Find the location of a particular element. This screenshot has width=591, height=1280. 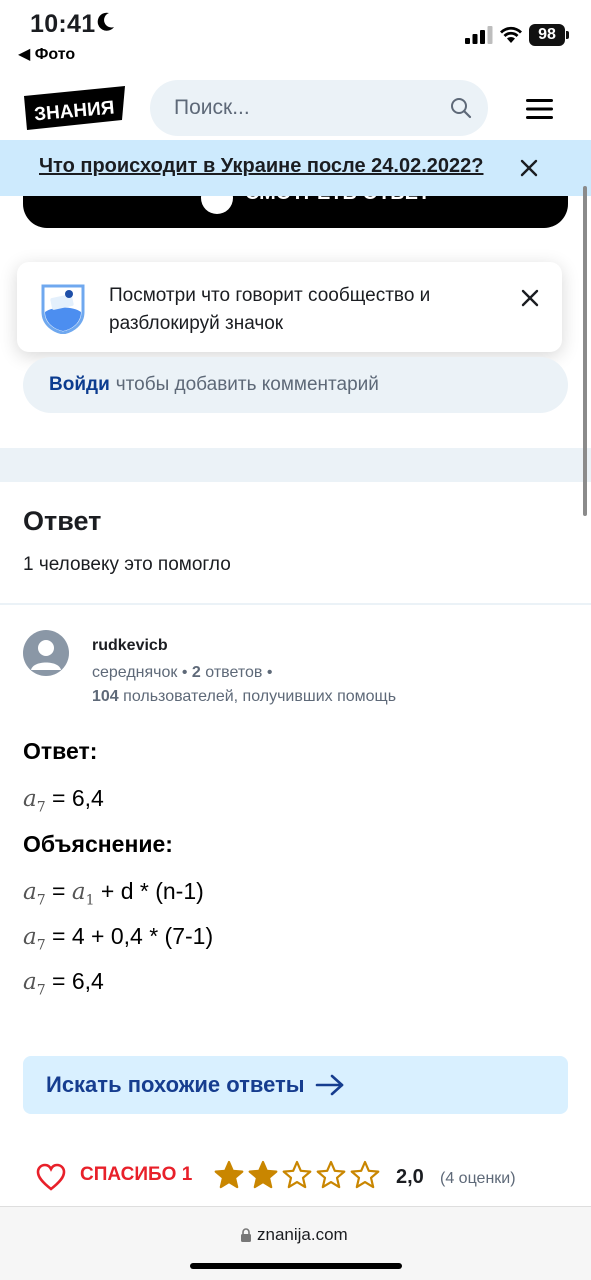

see-answer-button: СМОТРЕТЬ ОТВЕТ is located at coordinates (295, 212).